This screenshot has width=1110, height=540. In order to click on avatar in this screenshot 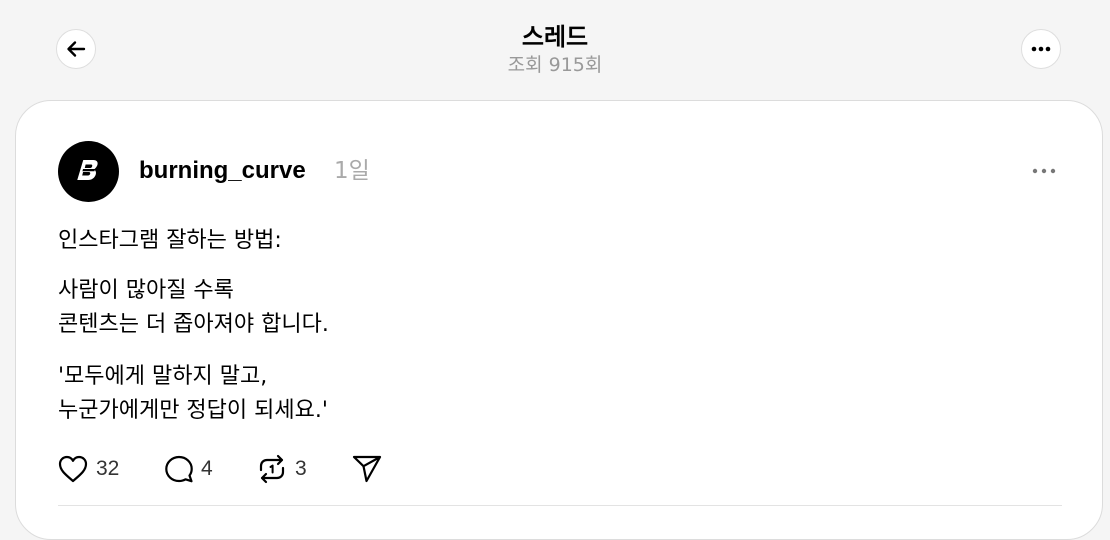, I will do `click(88, 171)`.